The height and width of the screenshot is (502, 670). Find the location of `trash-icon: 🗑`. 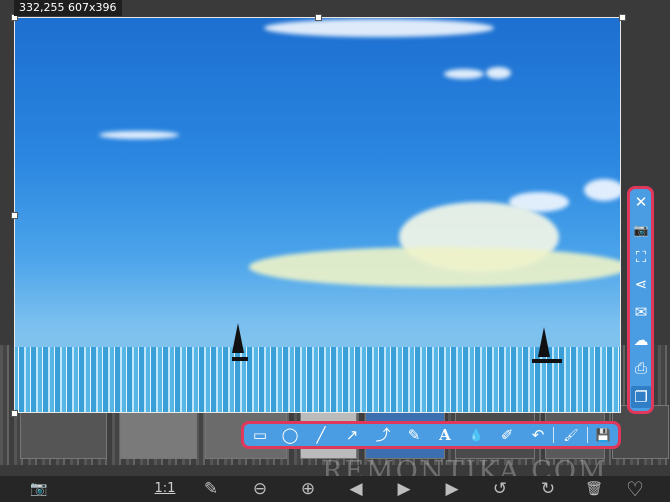

trash-icon: 🗑 is located at coordinates (594, 489).